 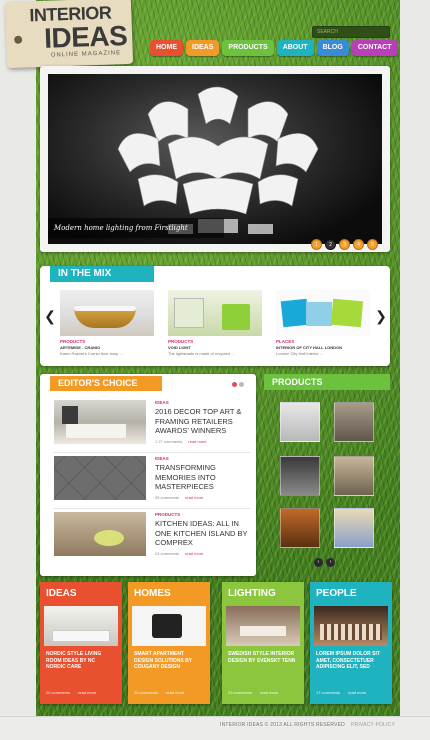 I want to click on mix-item-subtitle: VOID LIGHT, so click(x=179, y=347).